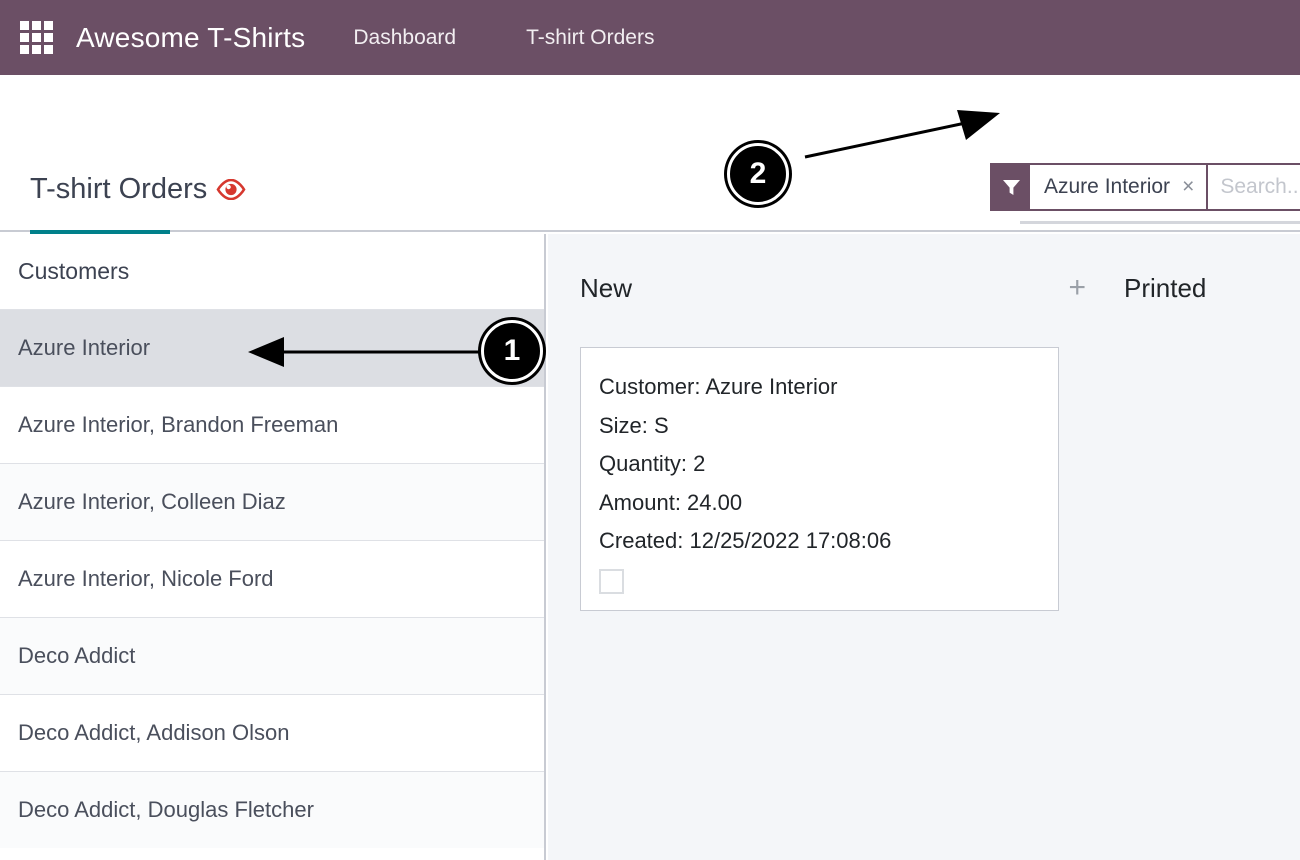 This screenshot has height=860, width=1300. I want to click on customer-row-douglas-fletcher: Deco Addict, Douglas Fletcher, so click(272, 809).